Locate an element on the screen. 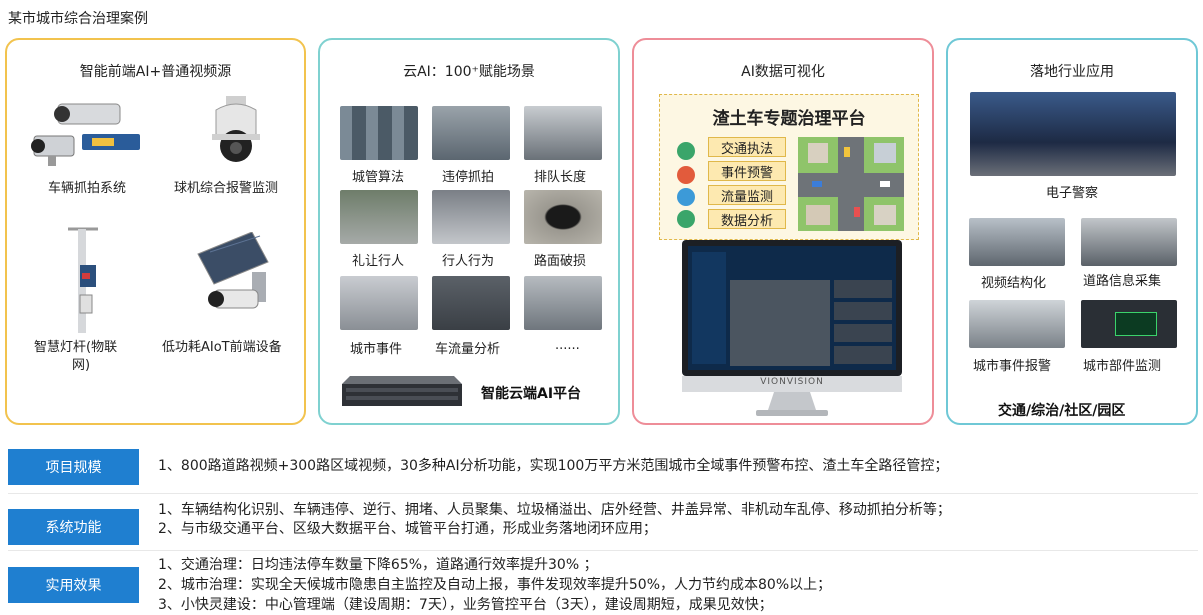  feature-flow-monitoring: 流量监测 is located at coordinates (747, 195).